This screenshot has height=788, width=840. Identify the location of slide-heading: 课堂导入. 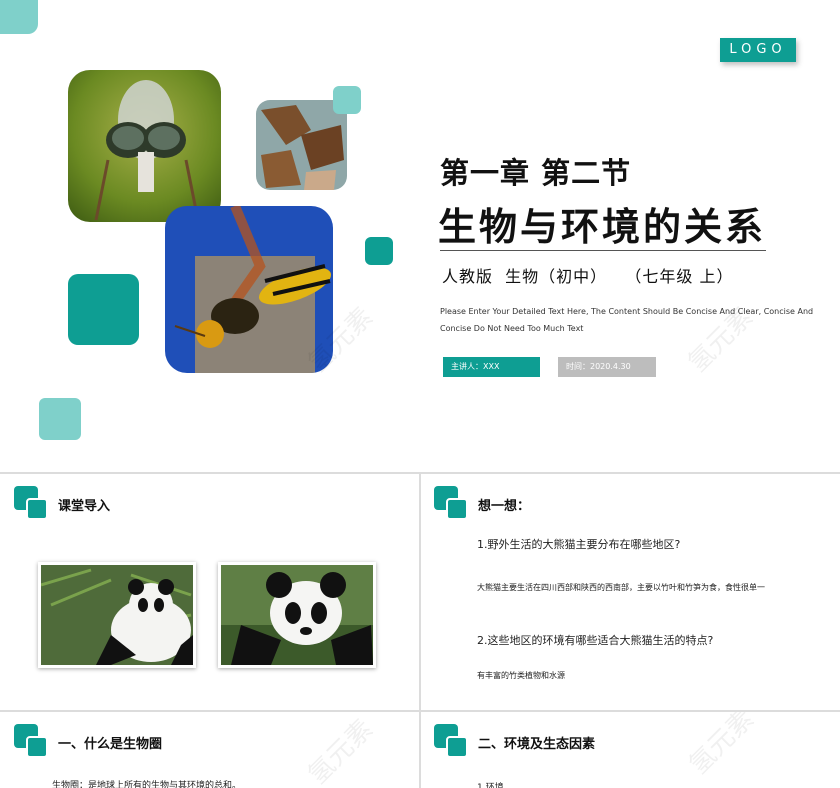
(84, 506).